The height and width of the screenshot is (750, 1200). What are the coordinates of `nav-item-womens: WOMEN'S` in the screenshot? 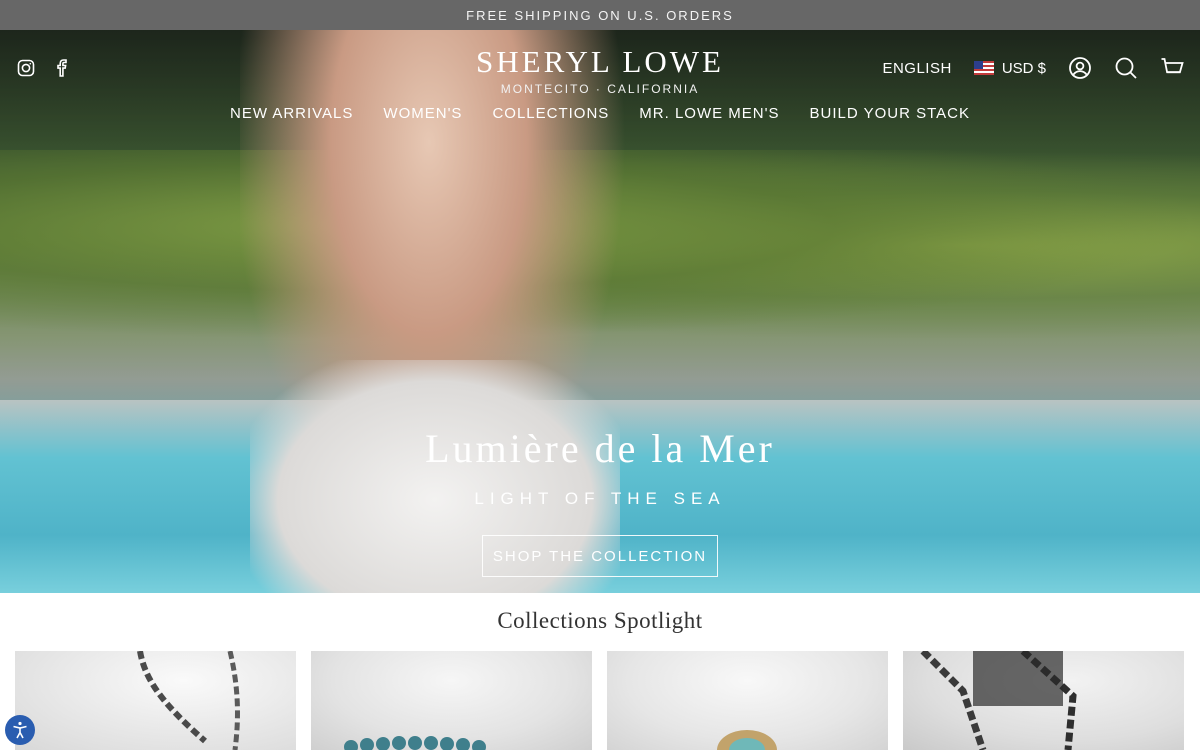 It's located at (422, 113).